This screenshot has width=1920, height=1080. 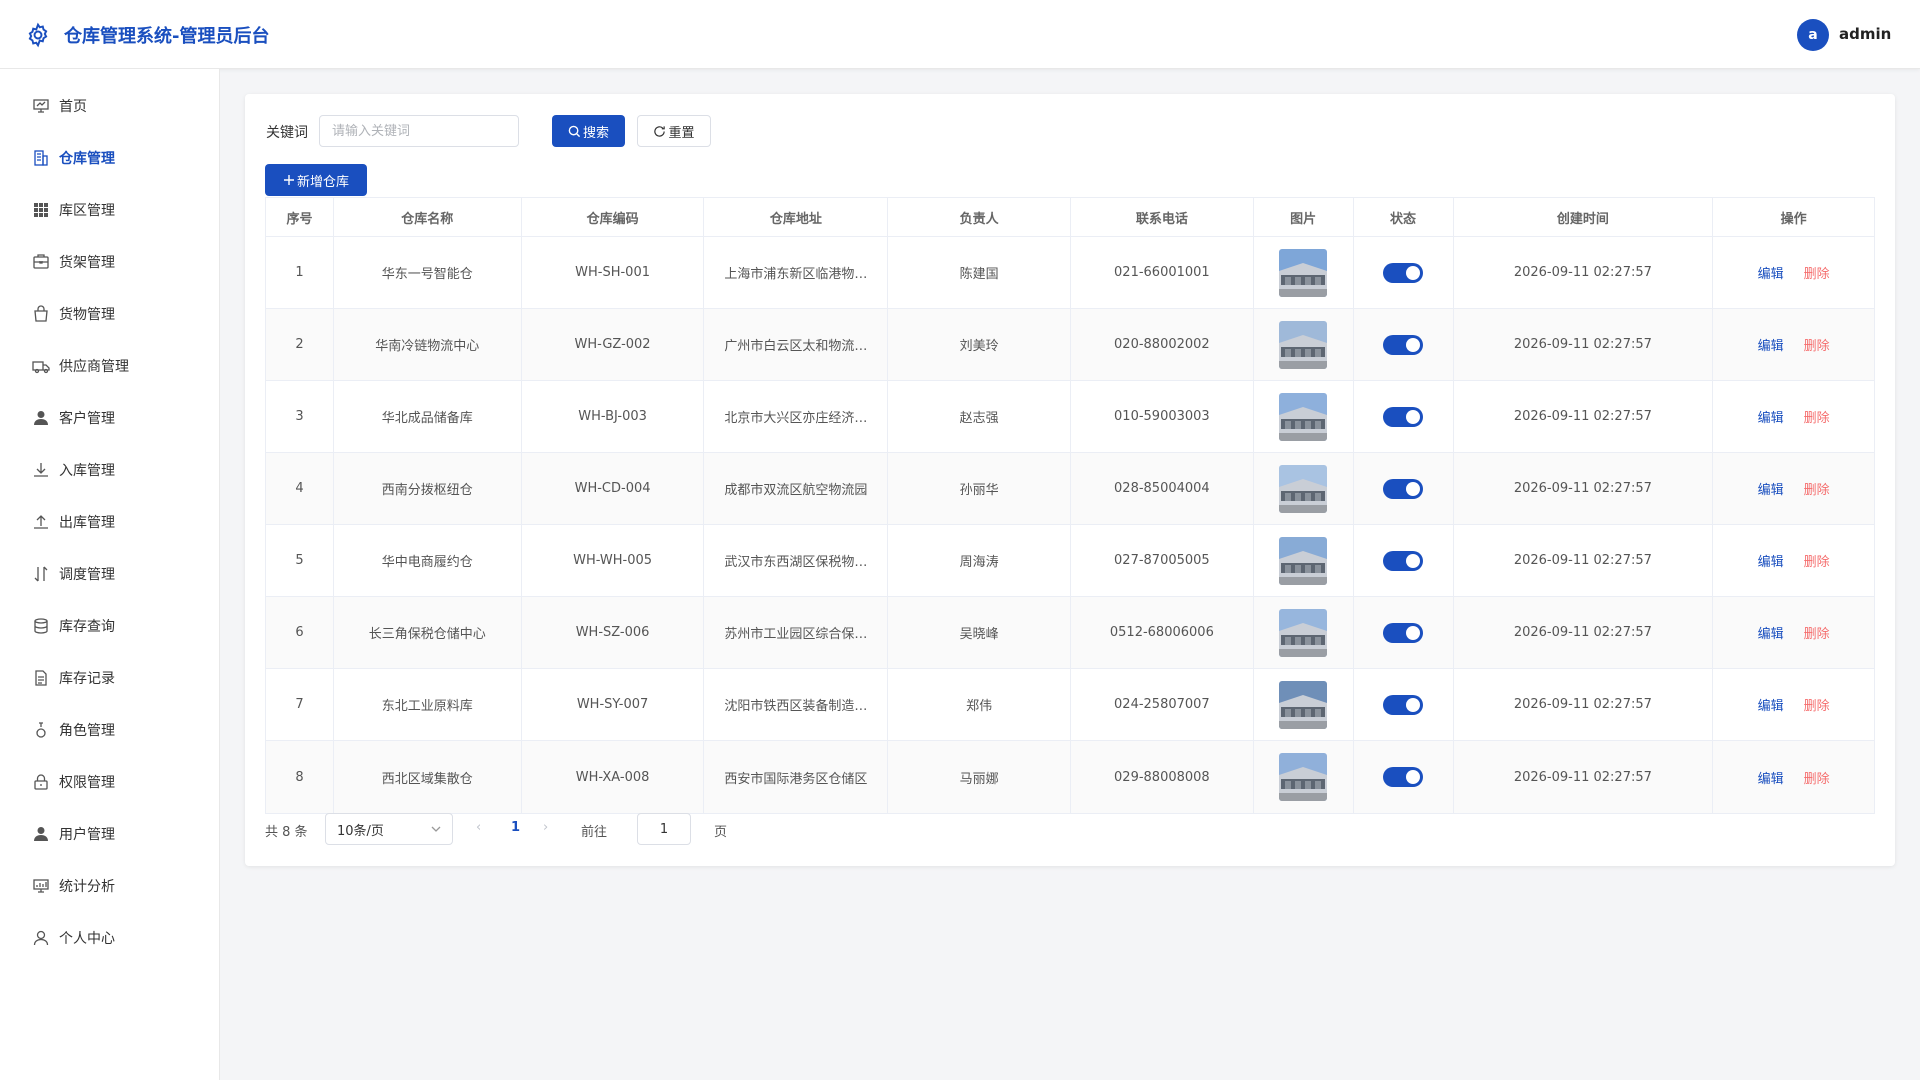 What do you see at coordinates (41, 678) in the screenshot?
I see `document-icon` at bounding box center [41, 678].